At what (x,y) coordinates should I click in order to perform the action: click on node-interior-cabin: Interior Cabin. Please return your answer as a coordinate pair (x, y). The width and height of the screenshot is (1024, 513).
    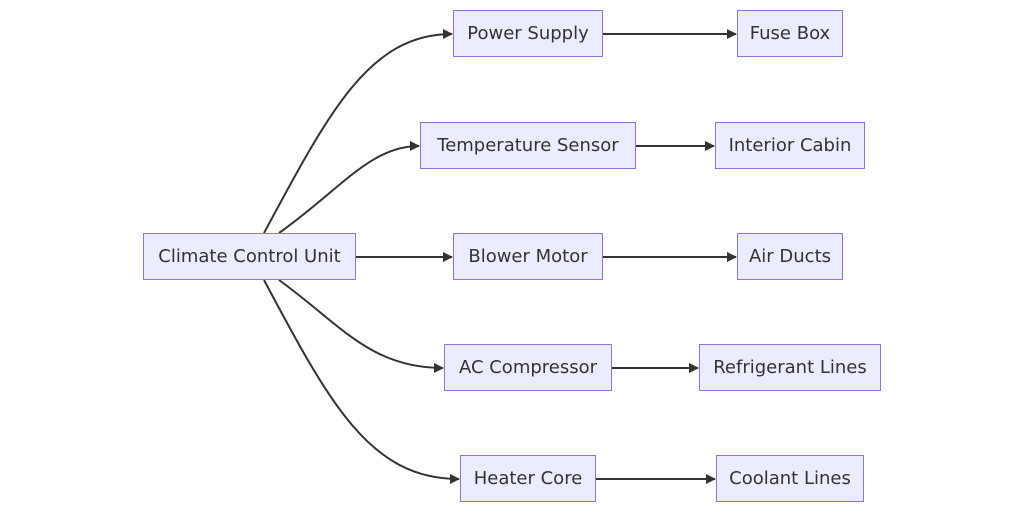
    Looking at the image, I should click on (790, 145).